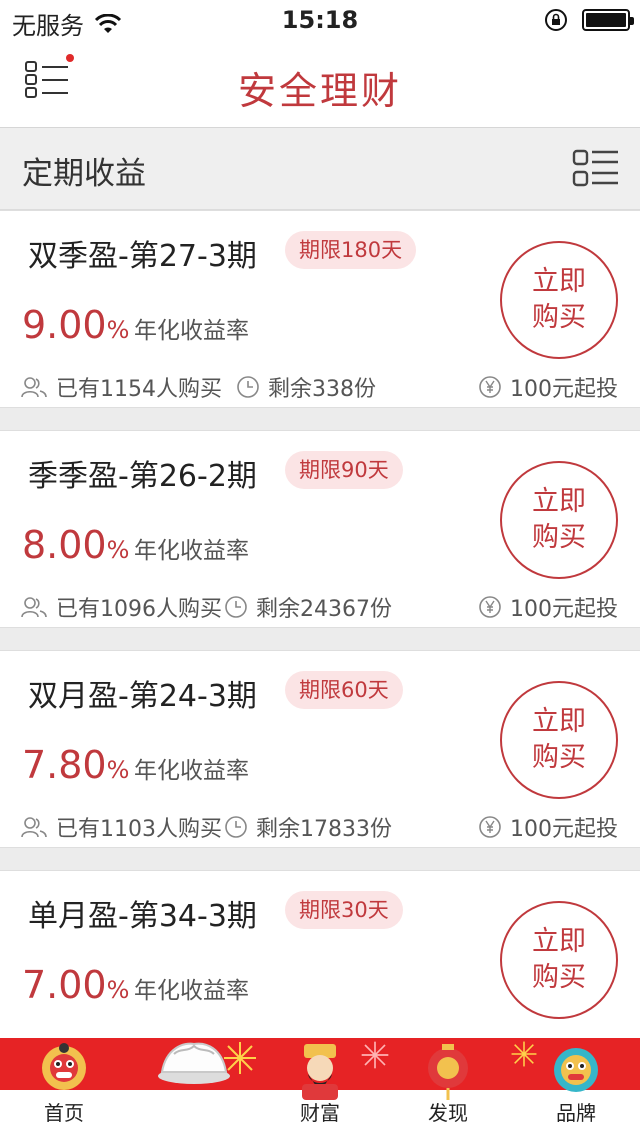  What do you see at coordinates (576, 1070) in the screenshot?
I see `lion-head-icon` at bounding box center [576, 1070].